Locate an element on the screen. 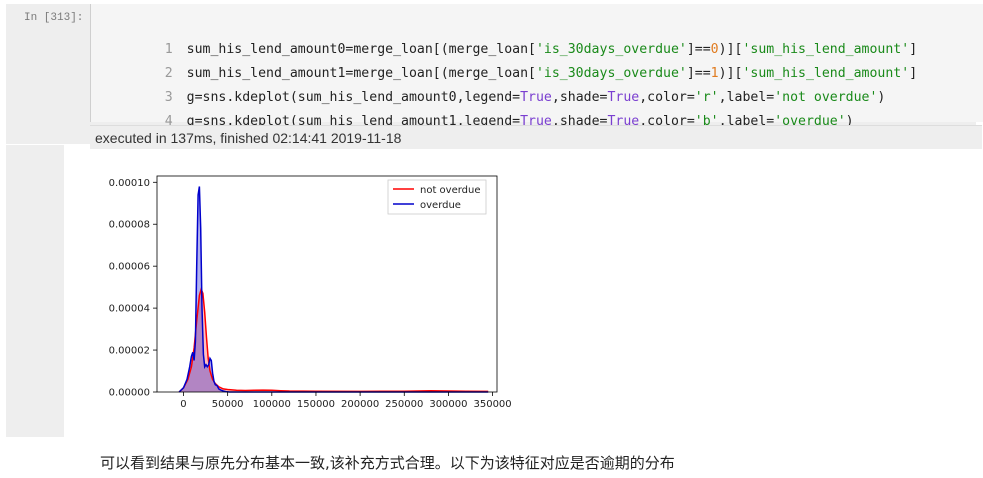 The image size is (983, 478). y-tick-label: 0.00010 is located at coordinates (129, 183).